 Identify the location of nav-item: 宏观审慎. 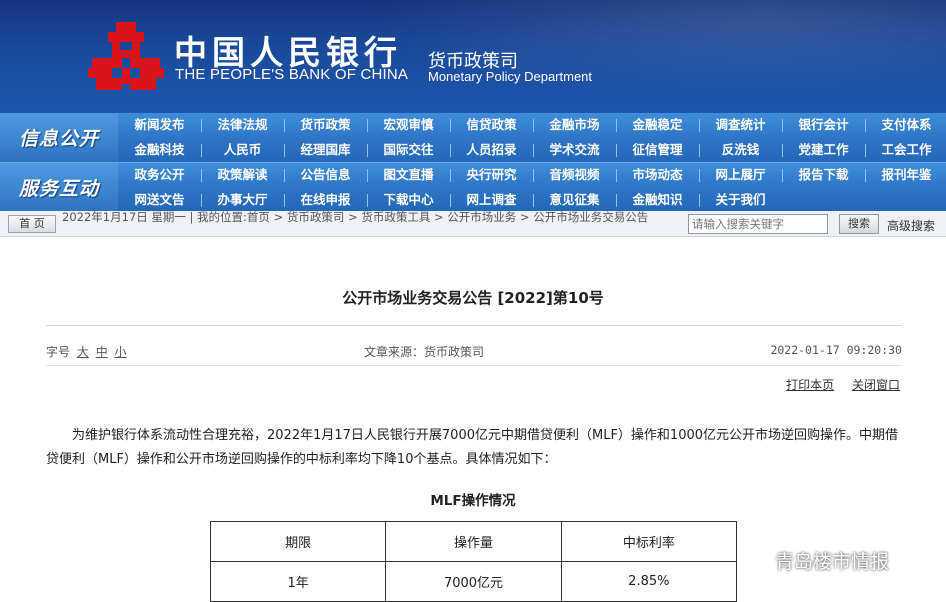
(408, 125).